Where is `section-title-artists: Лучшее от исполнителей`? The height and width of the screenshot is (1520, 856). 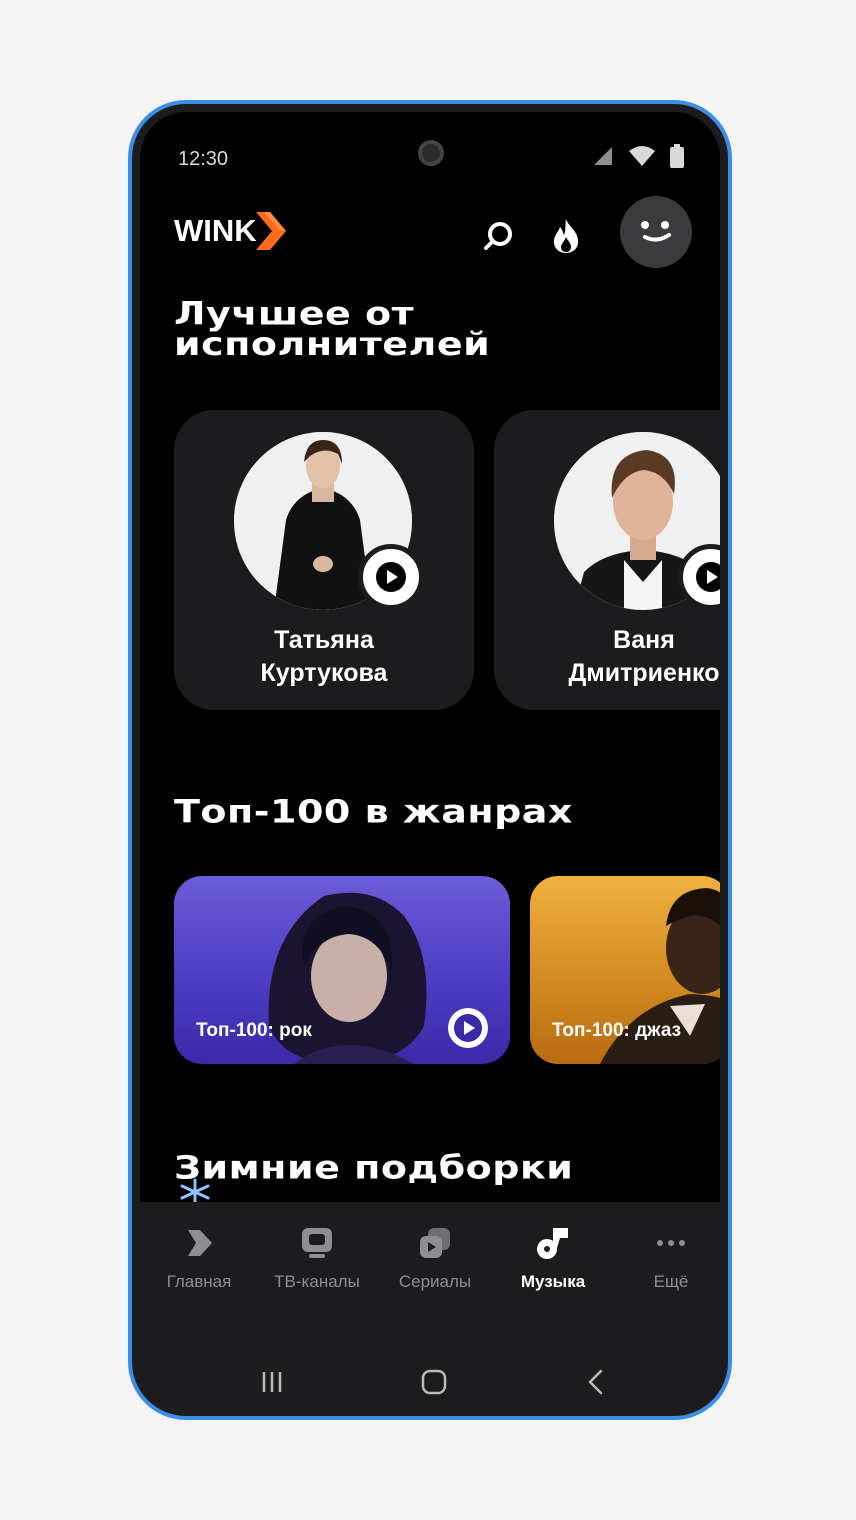 section-title-artists: Лучшее от исполнителей is located at coordinates (332, 328).